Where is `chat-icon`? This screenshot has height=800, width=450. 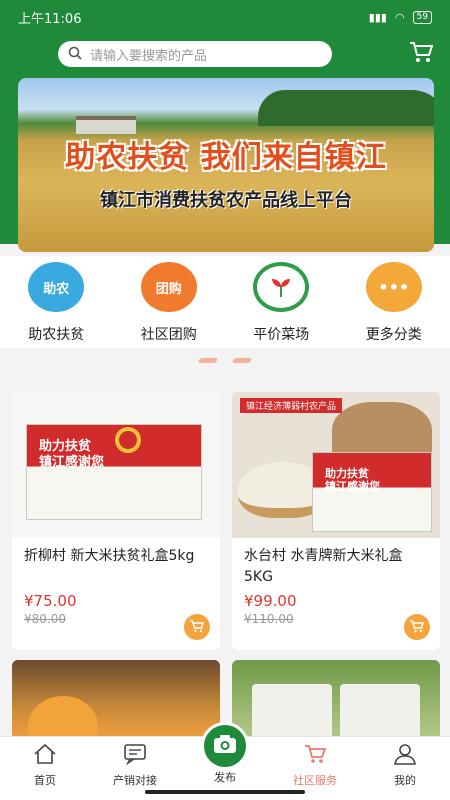 chat-icon is located at coordinates (135, 755).